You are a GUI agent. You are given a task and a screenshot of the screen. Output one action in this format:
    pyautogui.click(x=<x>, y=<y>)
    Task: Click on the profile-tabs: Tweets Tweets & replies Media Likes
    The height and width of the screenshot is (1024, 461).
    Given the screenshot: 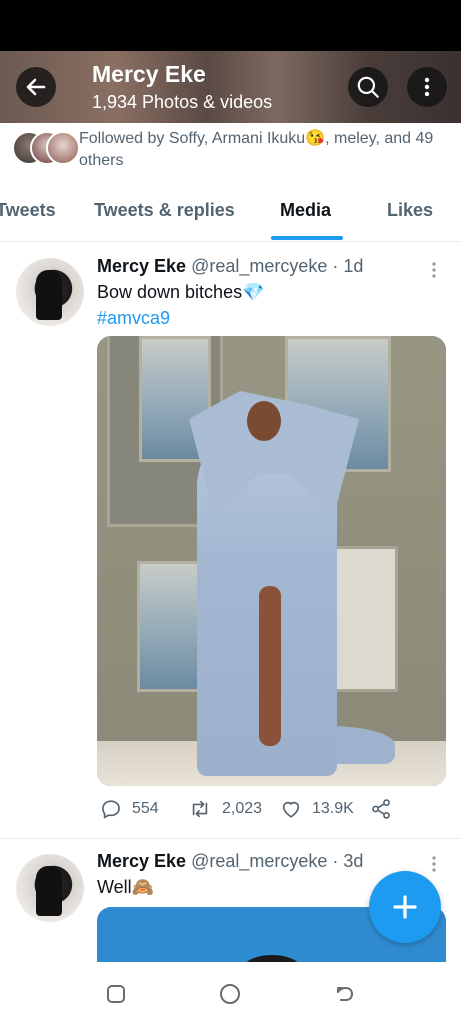 What is the action you would take?
    pyautogui.click(x=230, y=214)
    